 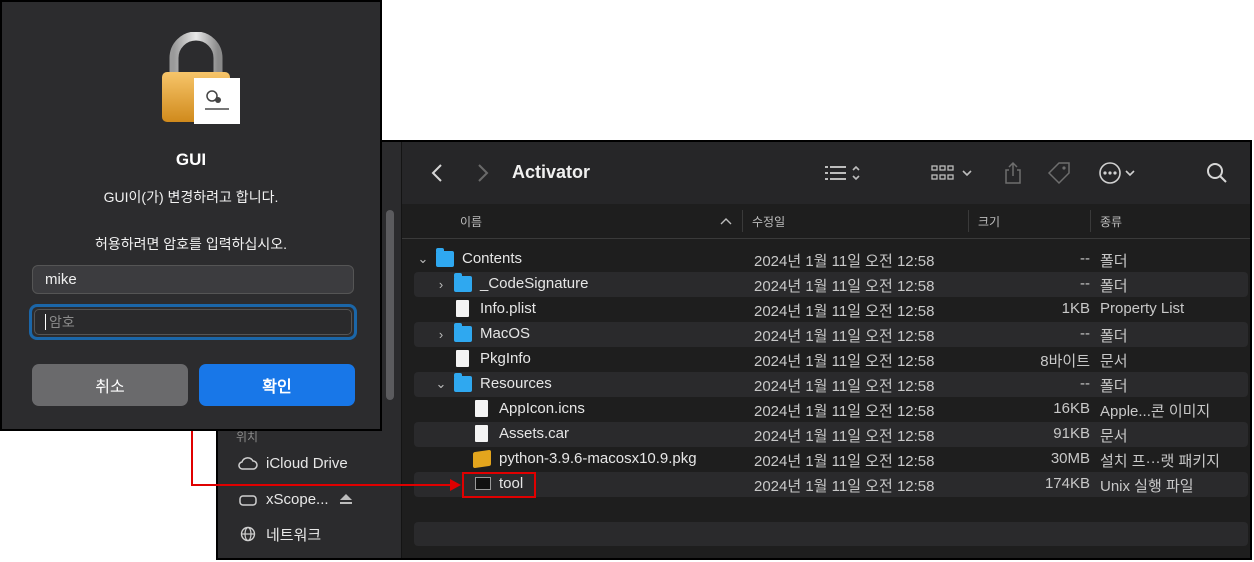 What do you see at coordinates (1160, 461) in the screenshot?
I see `file-kind: 설치 프···랫 패키지` at bounding box center [1160, 461].